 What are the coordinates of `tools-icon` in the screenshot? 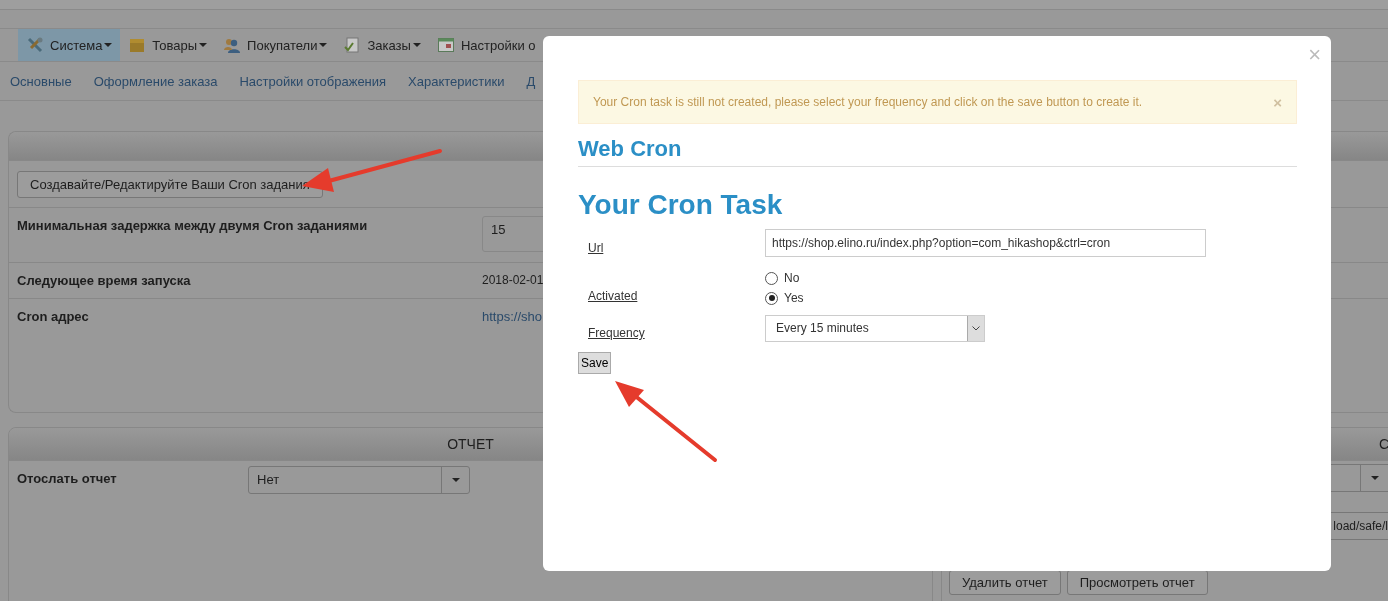 It's located at (35, 45).